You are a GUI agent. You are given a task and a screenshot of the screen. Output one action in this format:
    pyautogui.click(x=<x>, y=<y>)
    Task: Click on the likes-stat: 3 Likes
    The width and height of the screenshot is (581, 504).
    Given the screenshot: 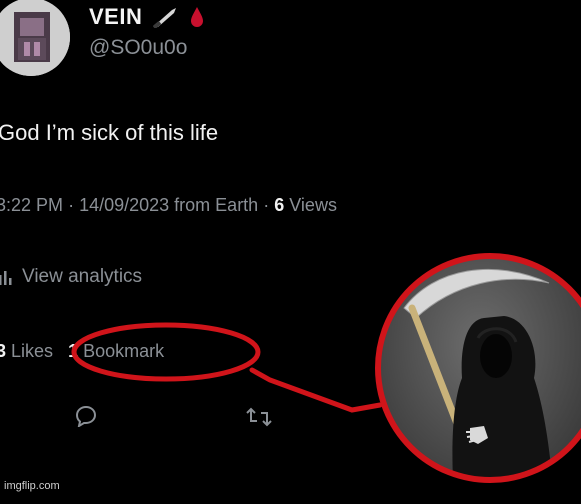 What is the action you would take?
    pyautogui.click(x=26, y=351)
    